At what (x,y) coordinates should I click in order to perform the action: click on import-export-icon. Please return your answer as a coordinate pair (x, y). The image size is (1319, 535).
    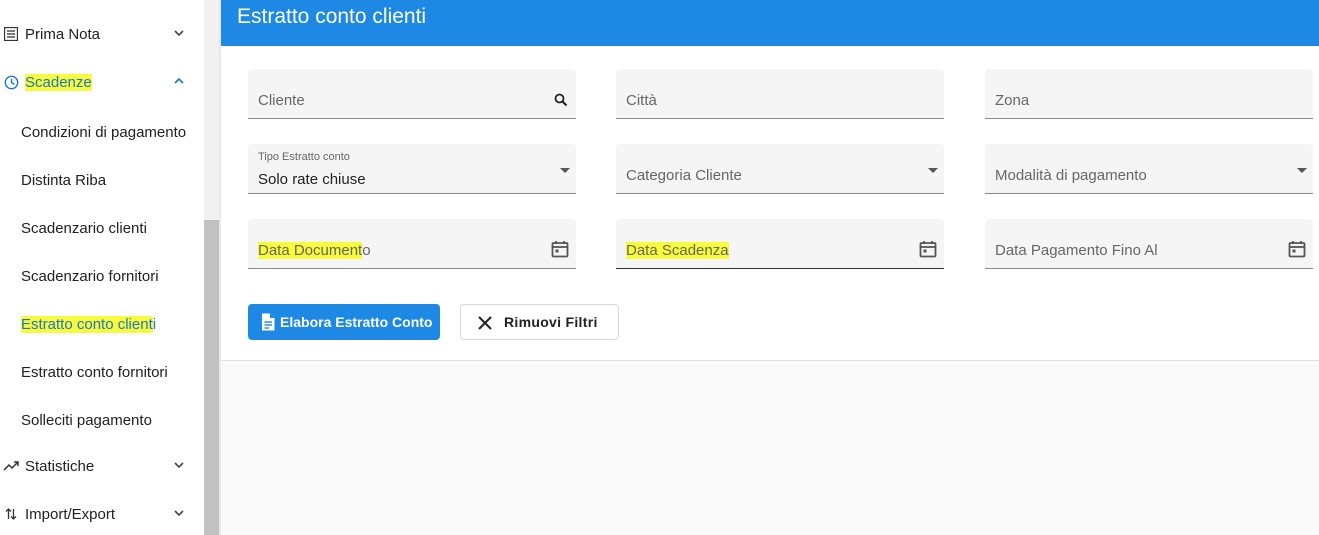
    Looking at the image, I should click on (11, 514).